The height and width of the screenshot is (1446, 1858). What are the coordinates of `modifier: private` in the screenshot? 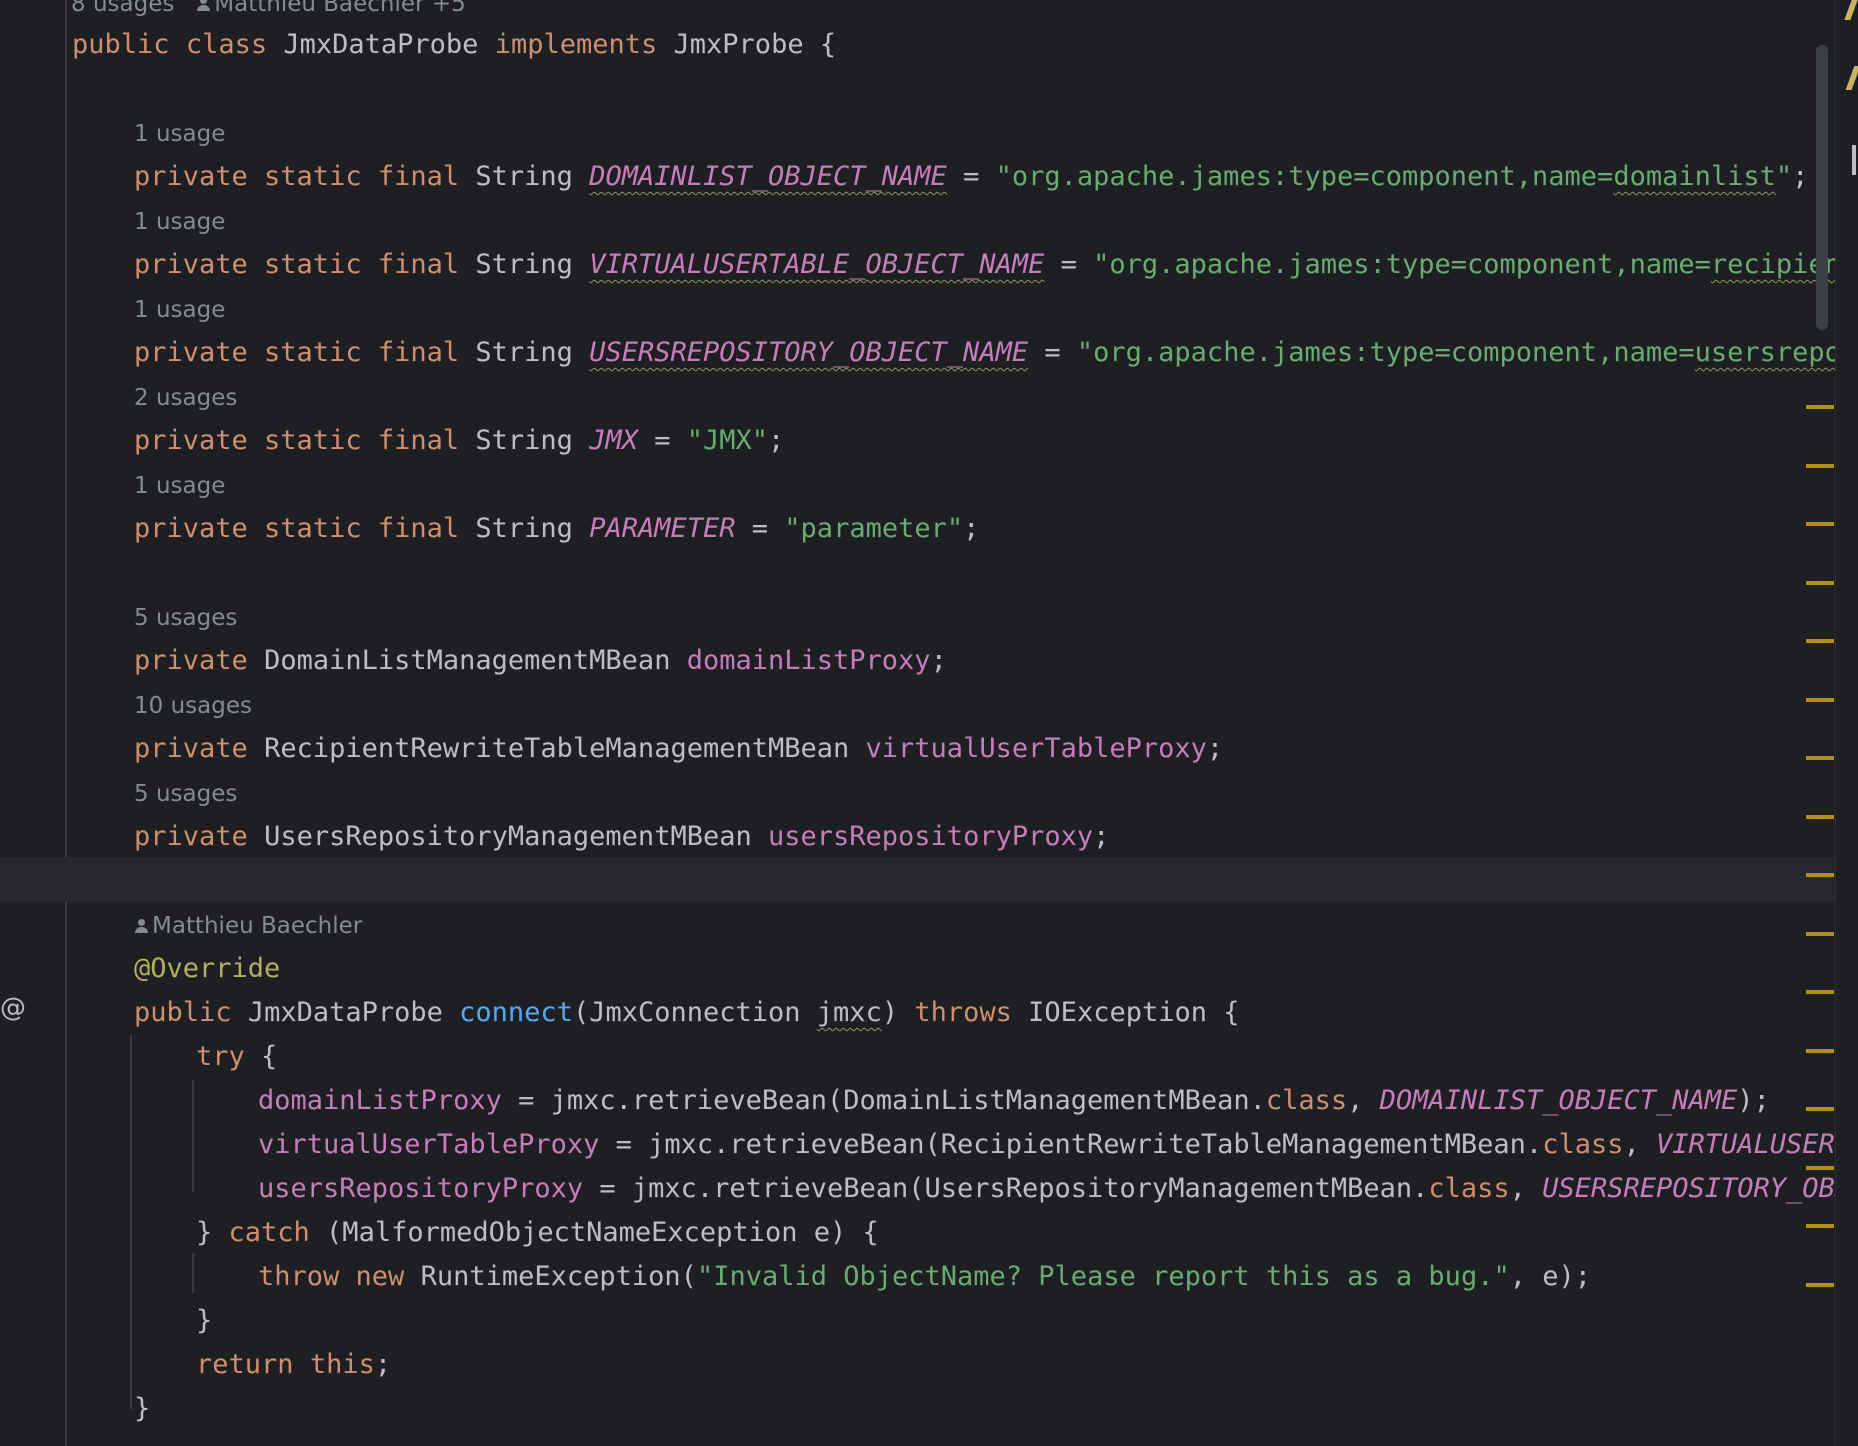 It's located at (191, 660).